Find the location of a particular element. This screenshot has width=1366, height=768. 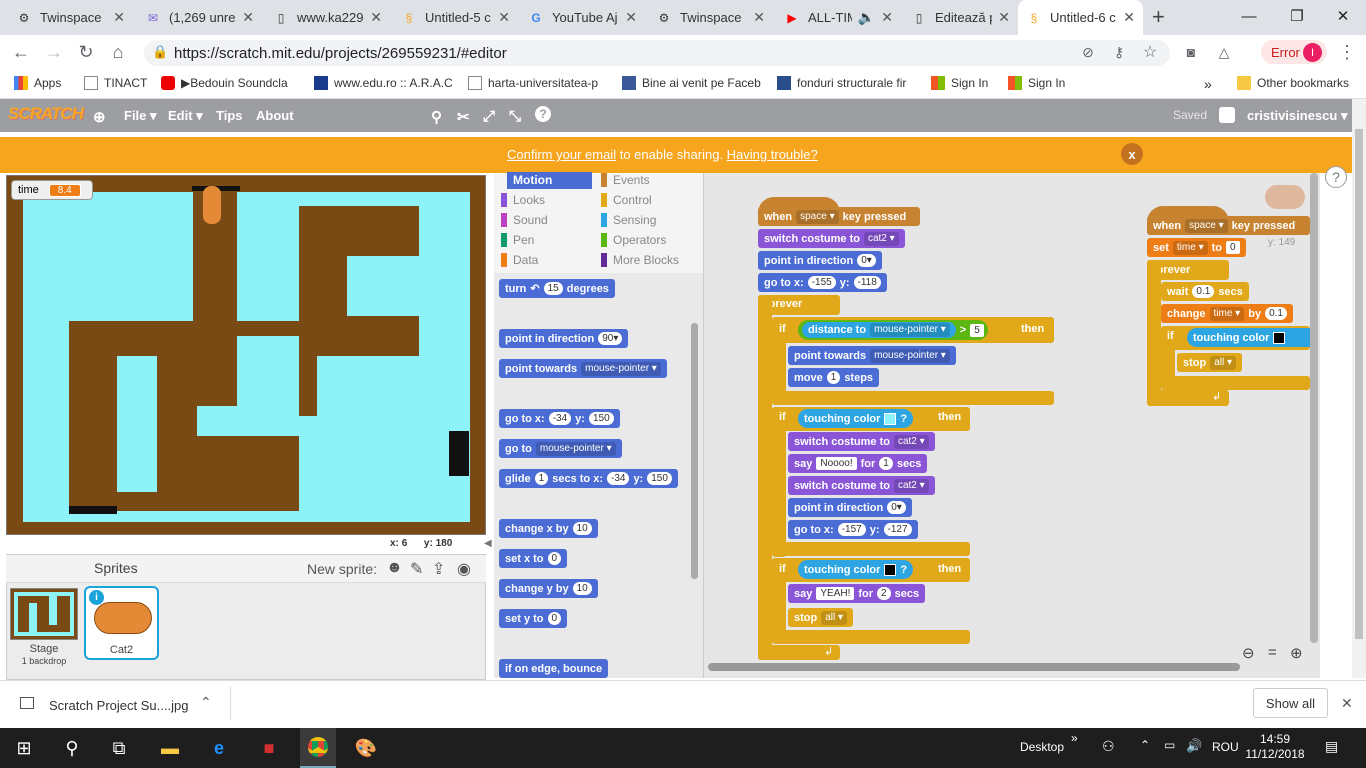

block-goto-xy: go to x: -157 y: -127 is located at coordinates (853, 529).